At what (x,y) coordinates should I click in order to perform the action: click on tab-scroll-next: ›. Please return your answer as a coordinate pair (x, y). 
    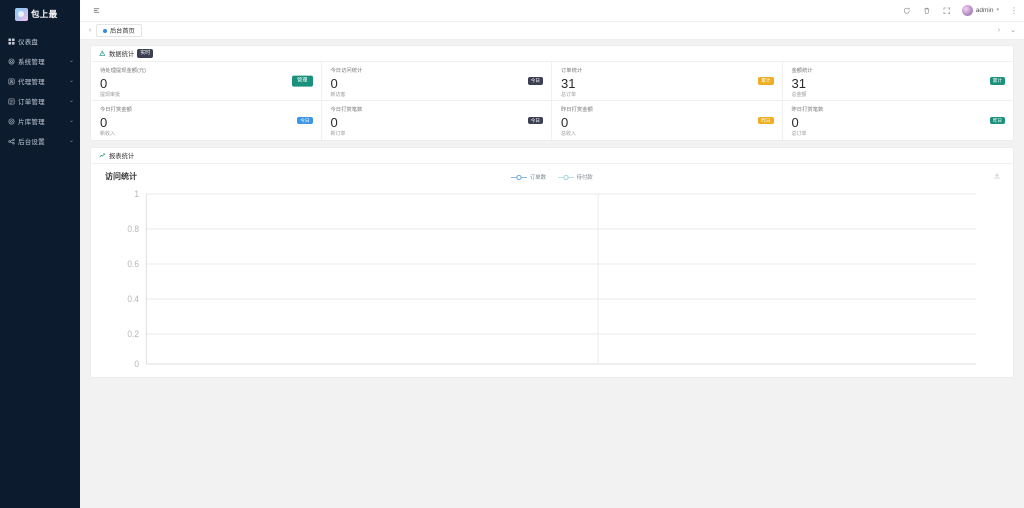
    Looking at the image, I should click on (999, 30).